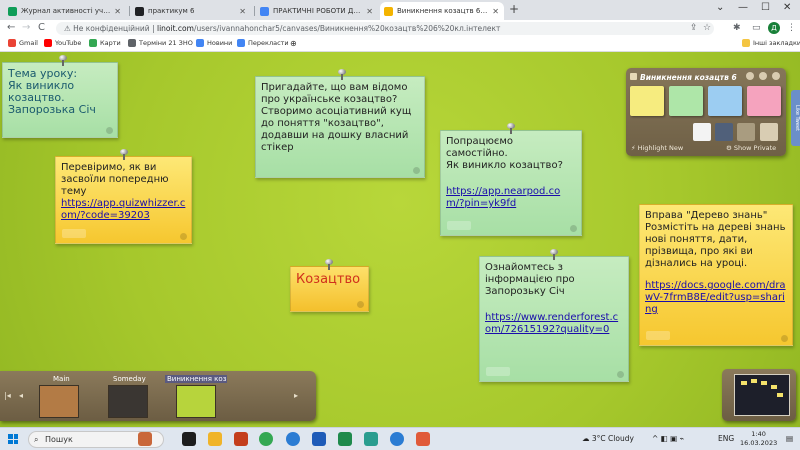 The width and height of the screenshot is (800, 450). Describe the element at coordinates (266, 439) in the screenshot. I see `chrome-icon` at that location.